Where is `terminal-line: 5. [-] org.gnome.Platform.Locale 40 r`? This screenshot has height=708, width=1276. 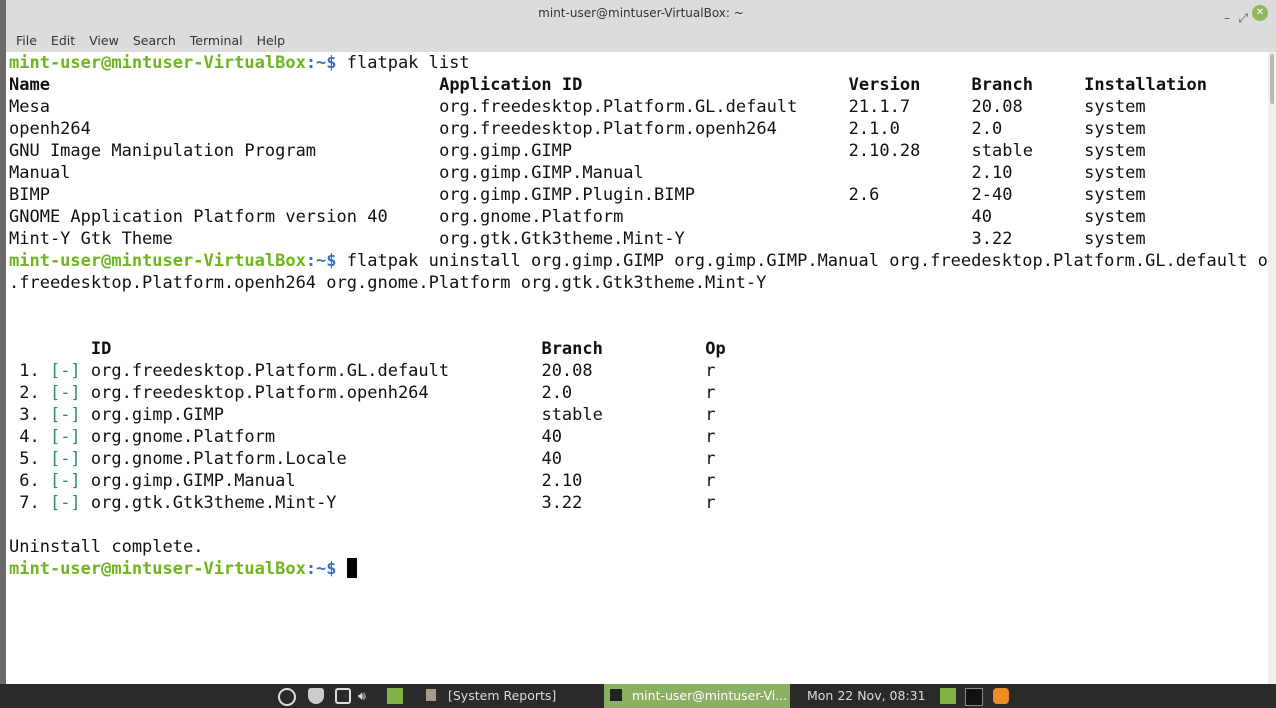
terminal-line: 5. [-] org.gnome.Platform.Locale 40 r is located at coordinates (638, 459).